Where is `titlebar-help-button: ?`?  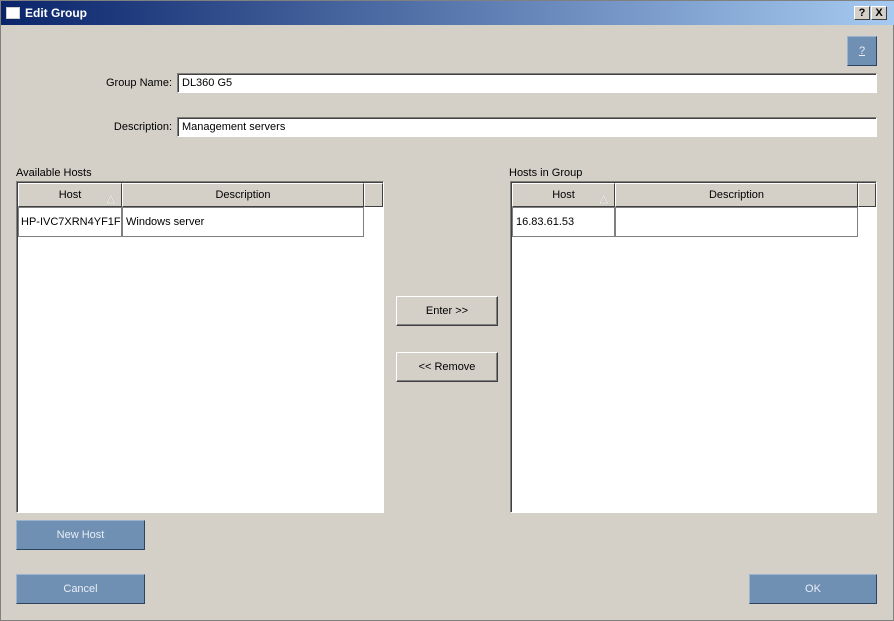
titlebar-help-button: ? is located at coordinates (862, 13).